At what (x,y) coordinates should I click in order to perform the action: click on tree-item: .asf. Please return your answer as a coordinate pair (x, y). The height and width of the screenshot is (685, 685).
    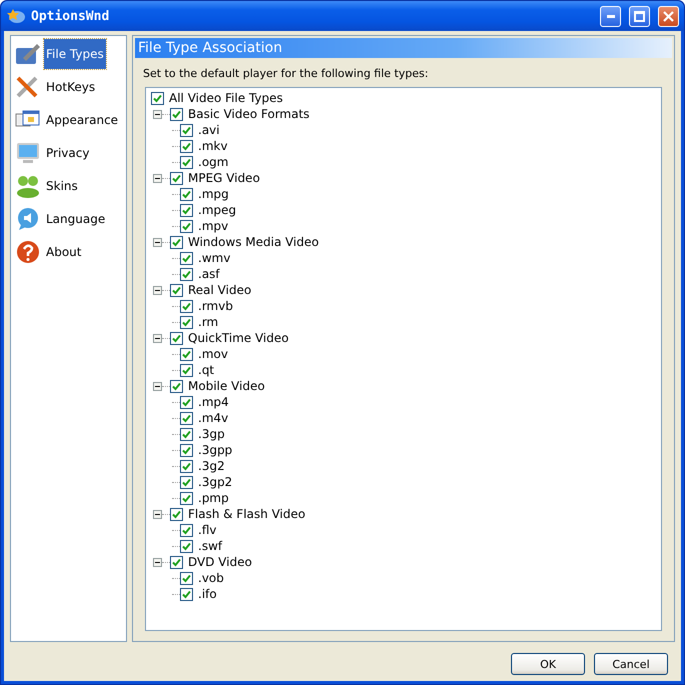
    Looking at the image, I should click on (209, 274).